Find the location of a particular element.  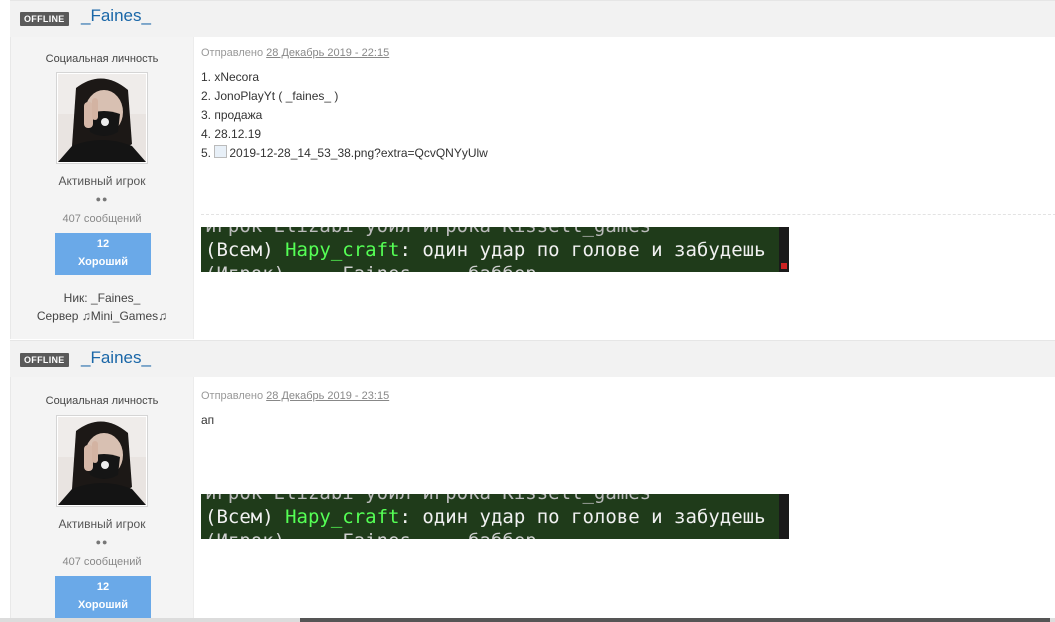

post-meta: Отправлено 28 Декабрь 2019 - 23:15 is located at coordinates (295, 396).